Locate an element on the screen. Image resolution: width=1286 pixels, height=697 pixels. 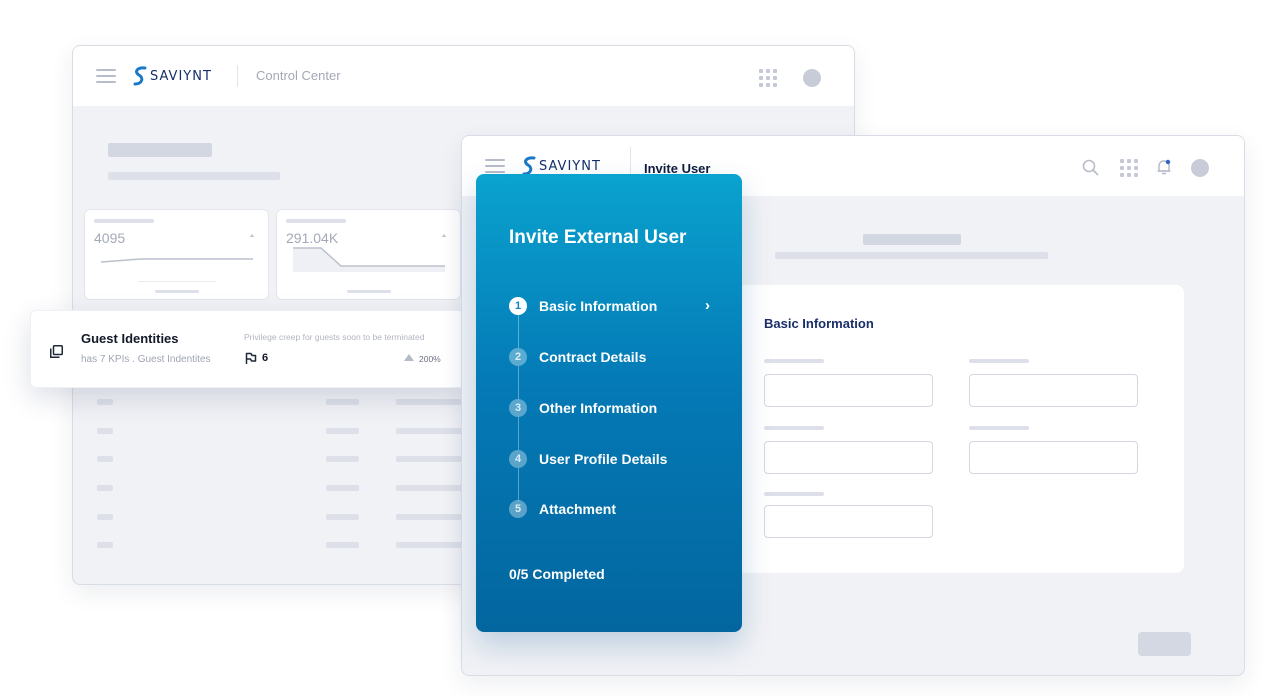
kpi-card: 291.04K is located at coordinates (368, 254).